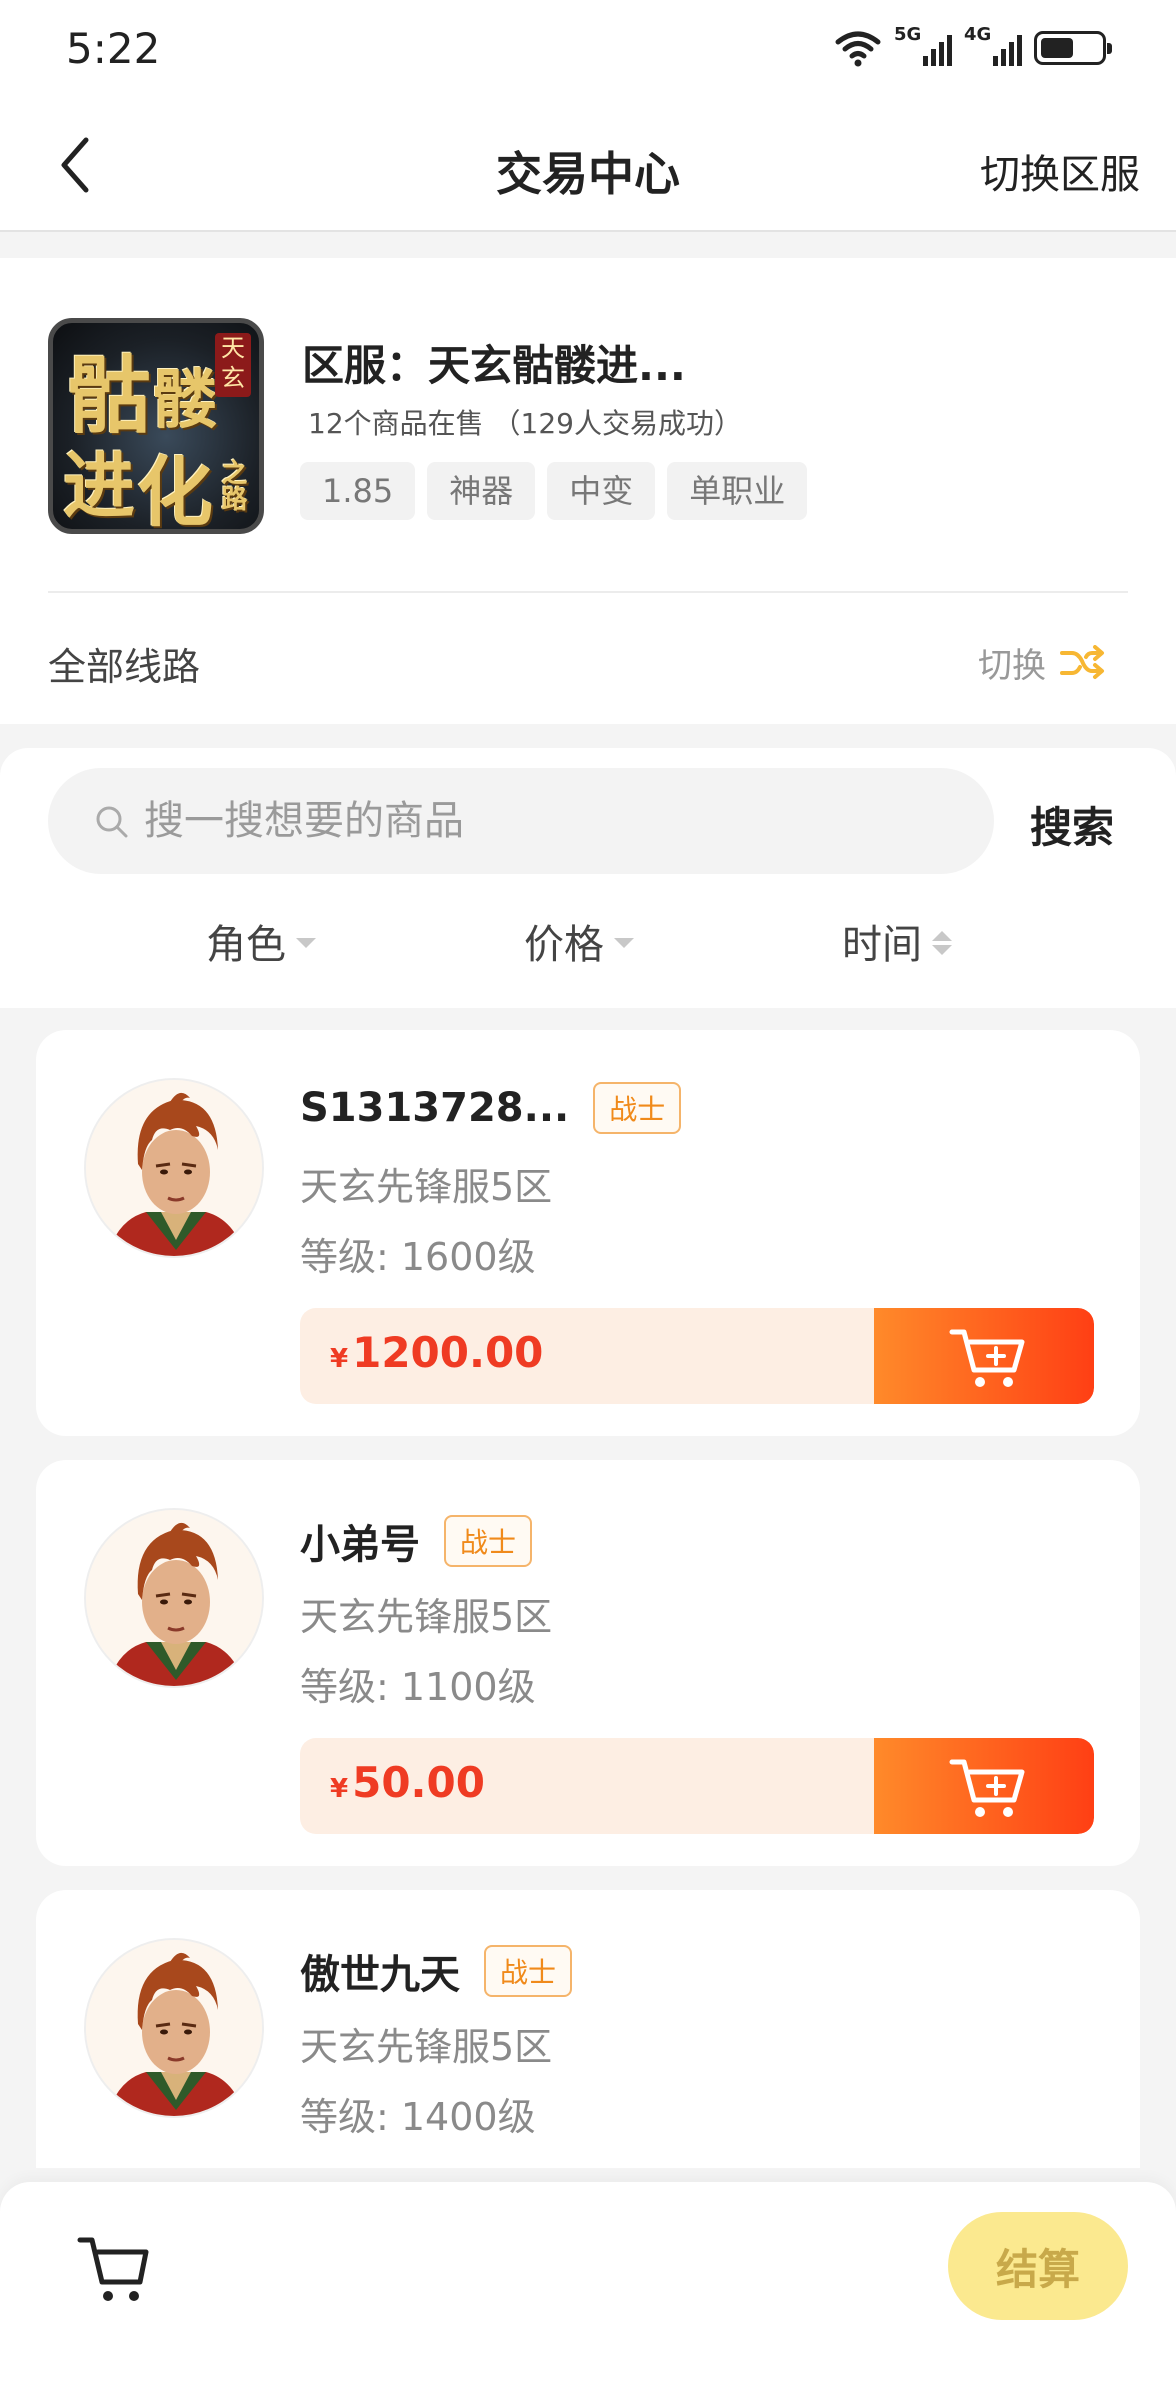  Describe the element at coordinates (418, 1687) in the screenshot. I see `product-level: 等级: 1100级` at that location.